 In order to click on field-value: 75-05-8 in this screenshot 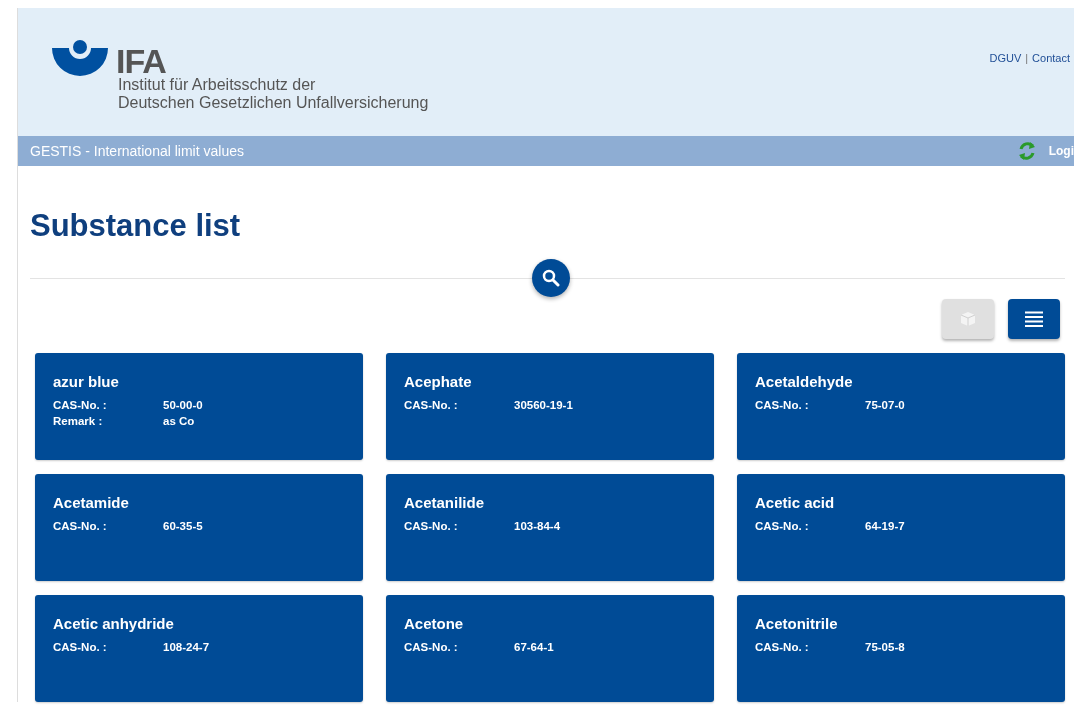, I will do `click(885, 647)`.